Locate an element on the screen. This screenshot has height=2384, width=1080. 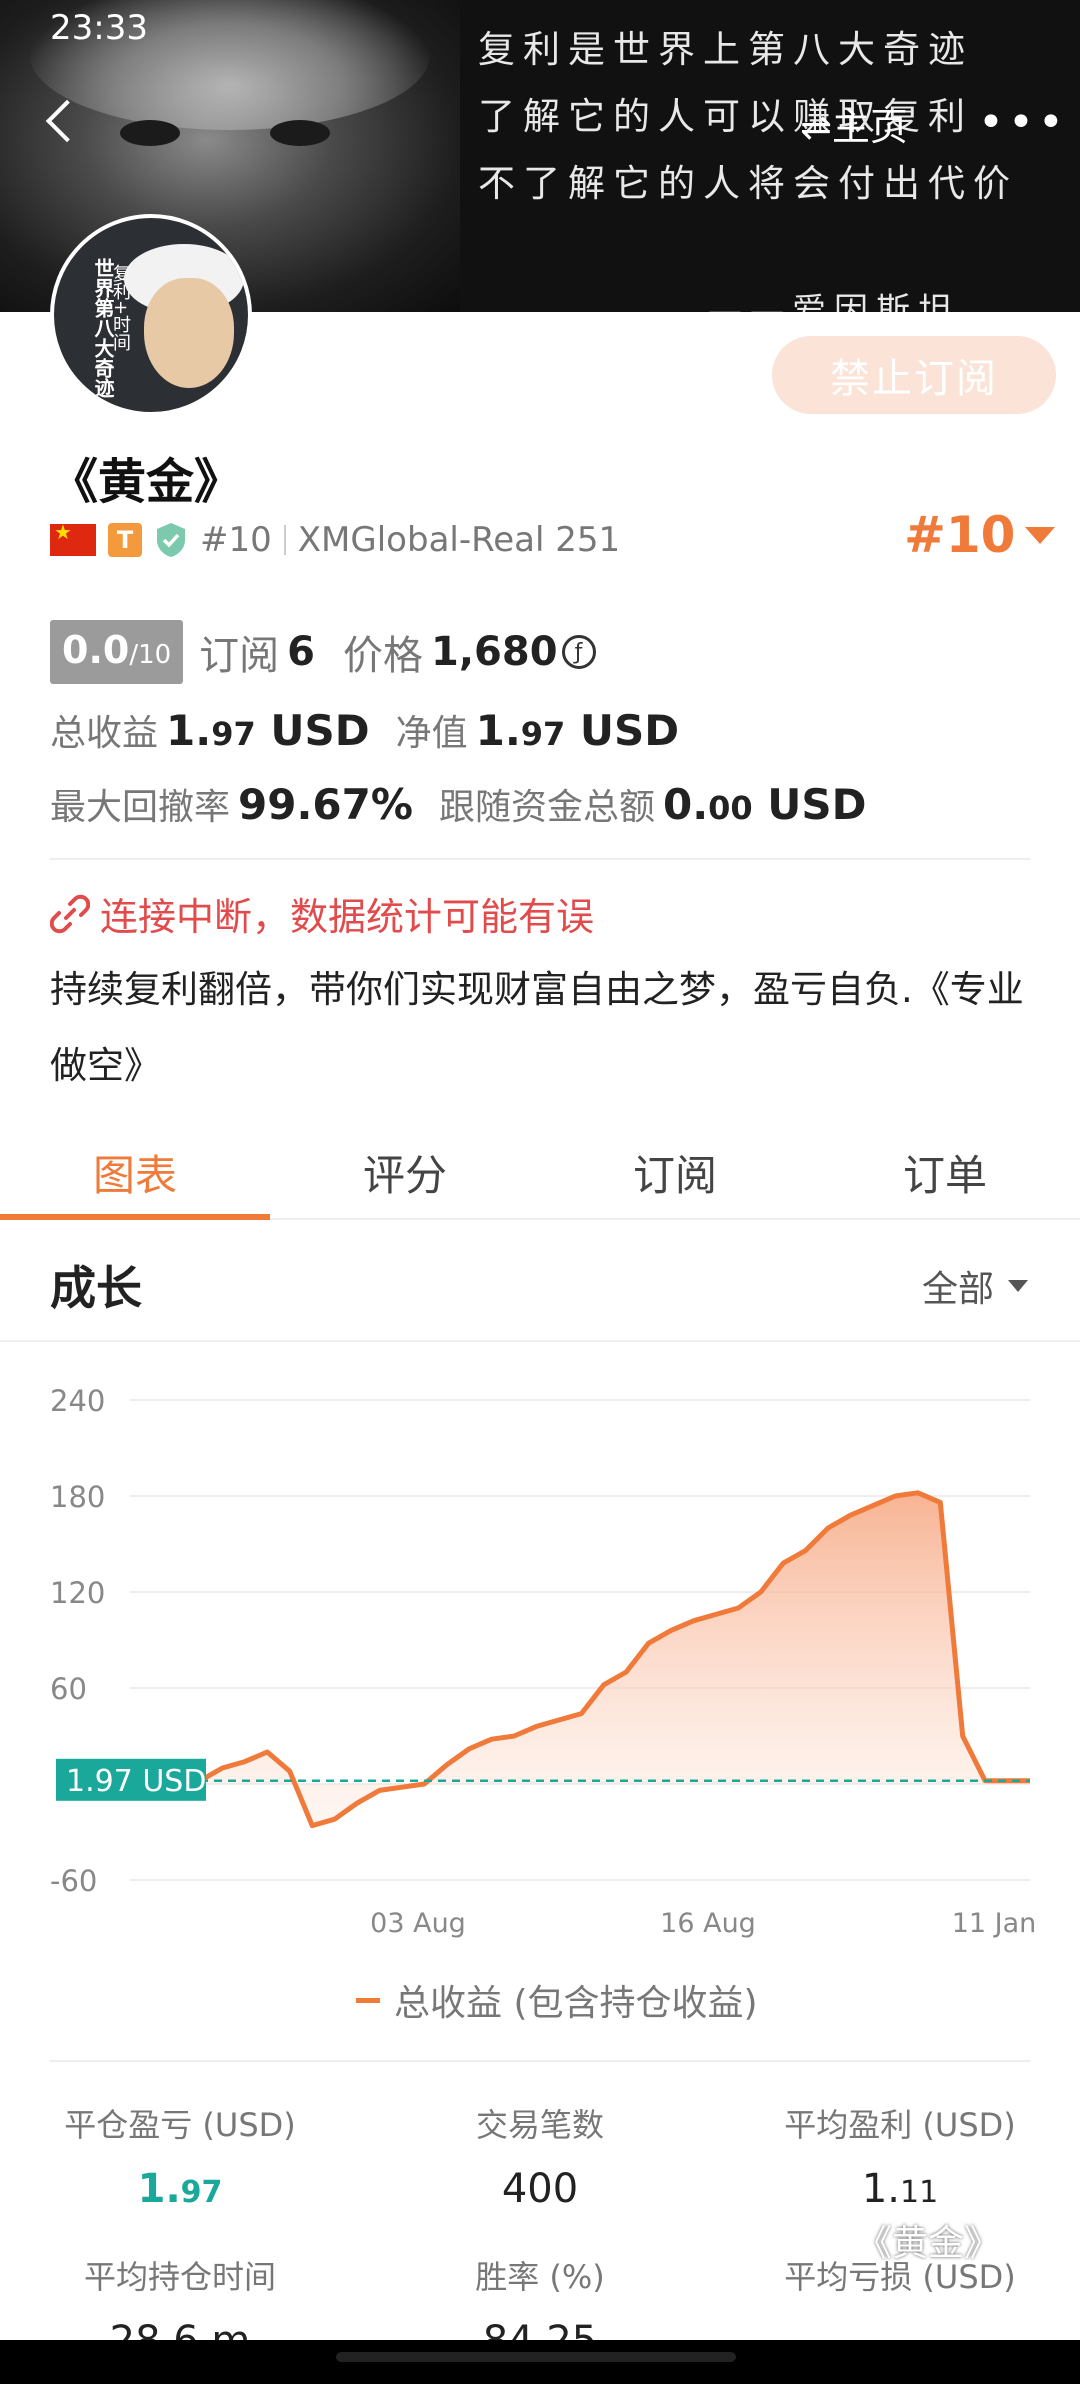
y-tick-label: -60 is located at coordinates (73, 1881).